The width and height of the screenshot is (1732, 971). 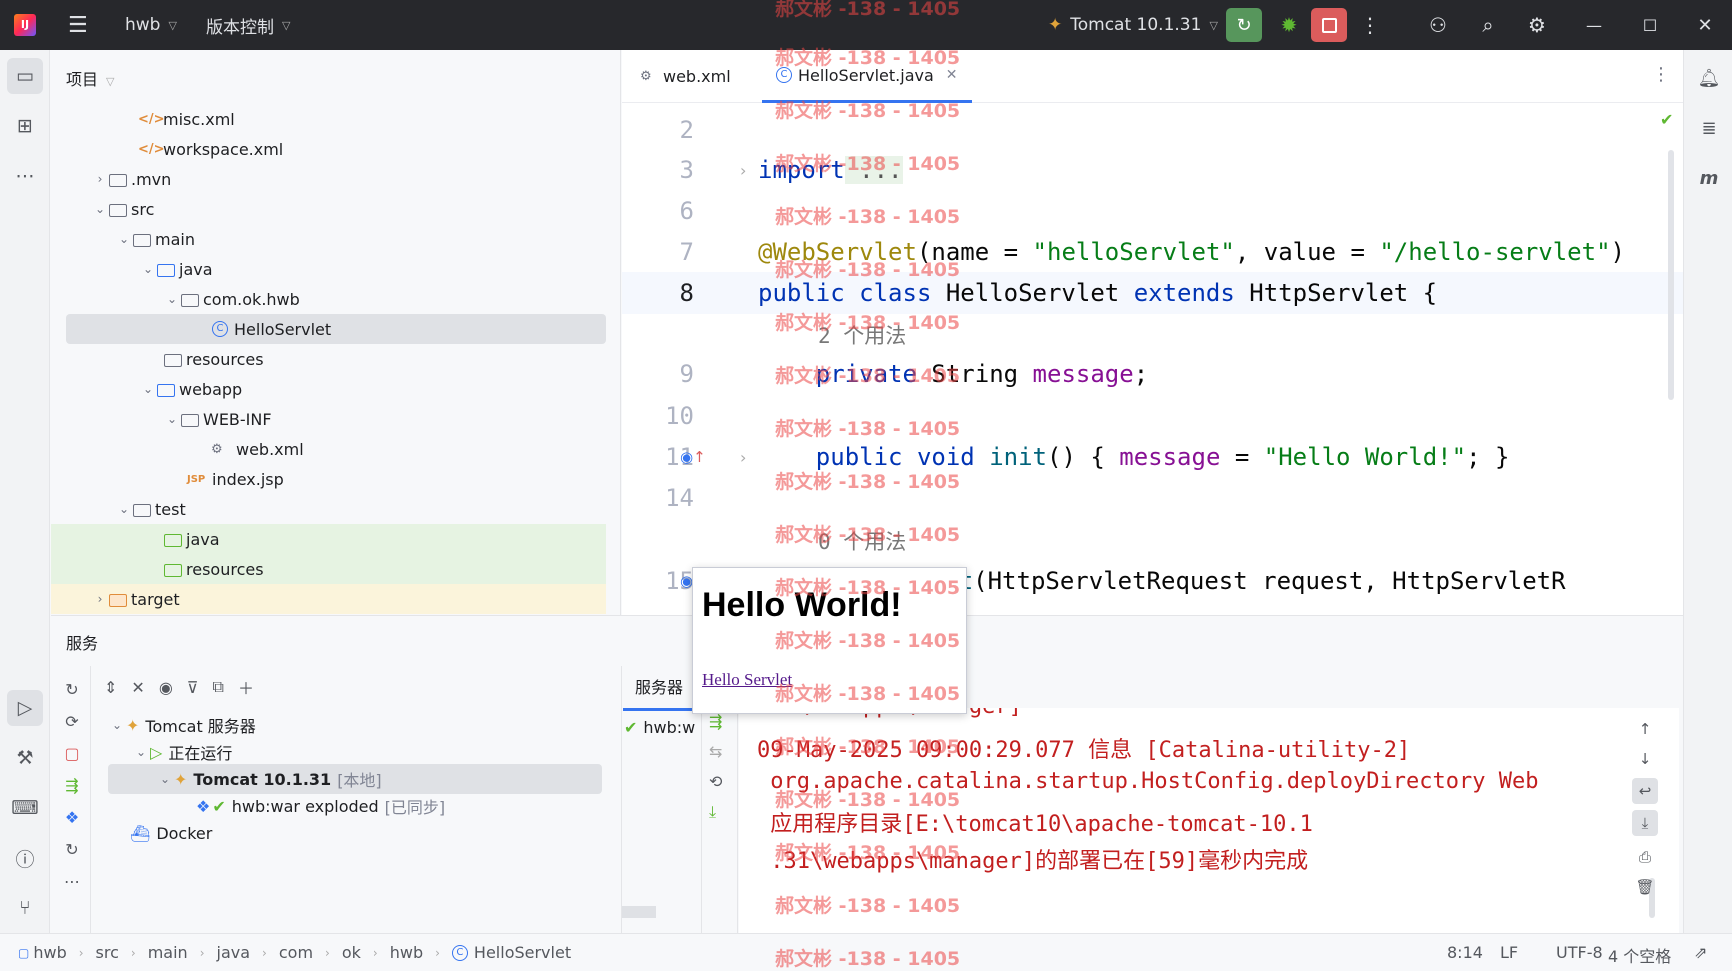 I want to click on git-icon: ⑂, so click(x=25, y=908).